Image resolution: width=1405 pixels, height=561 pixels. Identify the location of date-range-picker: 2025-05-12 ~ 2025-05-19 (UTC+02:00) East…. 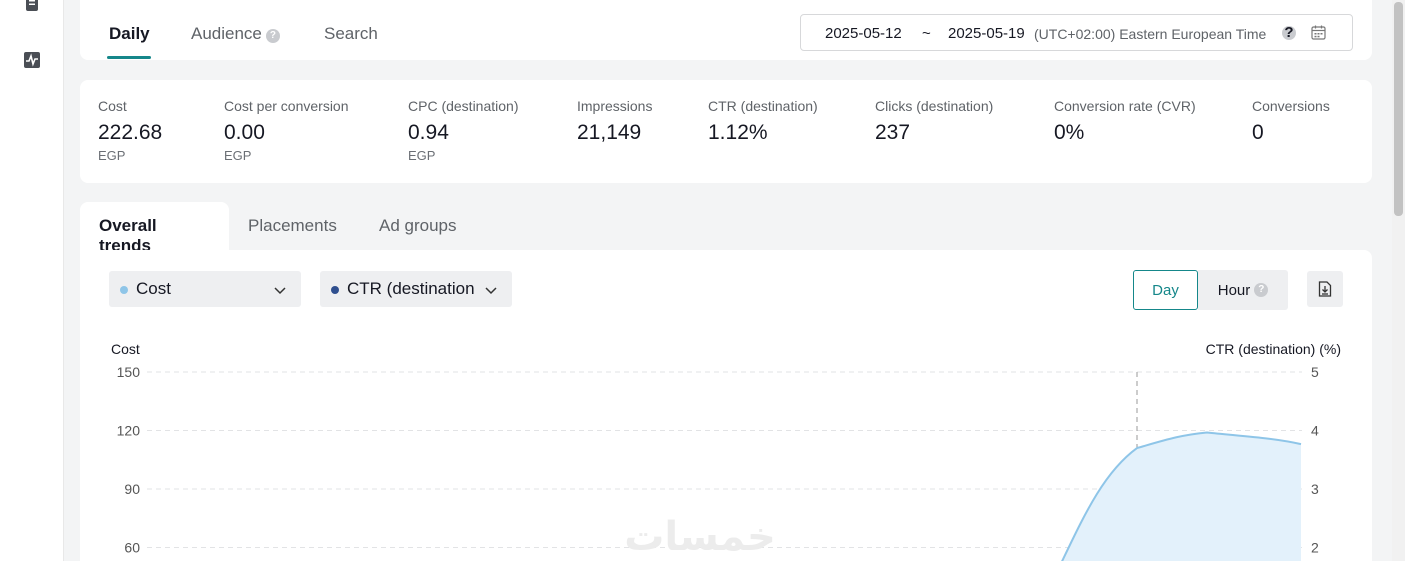
(1076, 32).